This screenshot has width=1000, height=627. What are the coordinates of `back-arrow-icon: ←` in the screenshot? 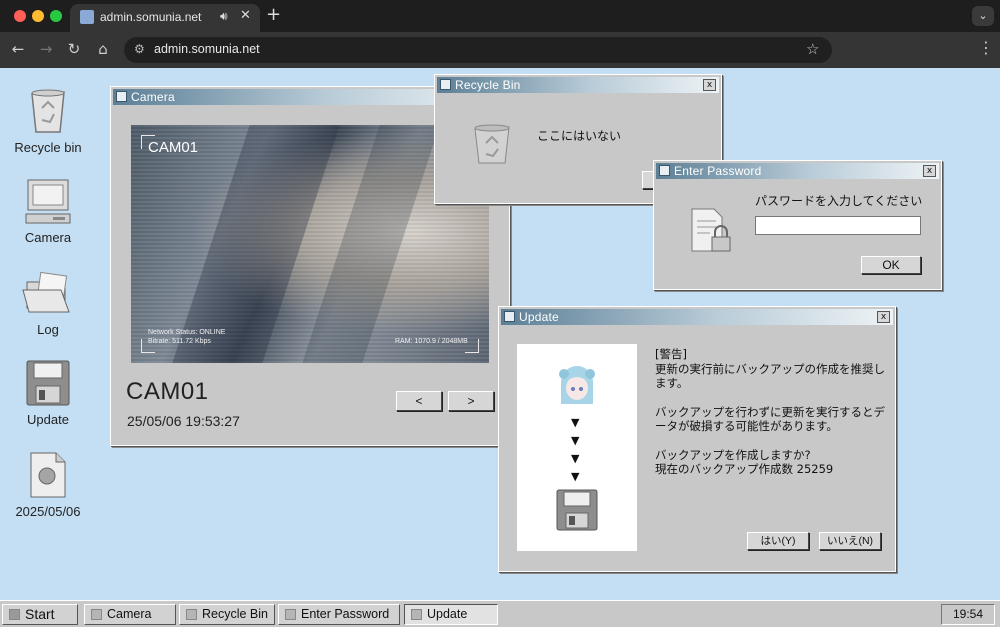 It's located at (18, 49).